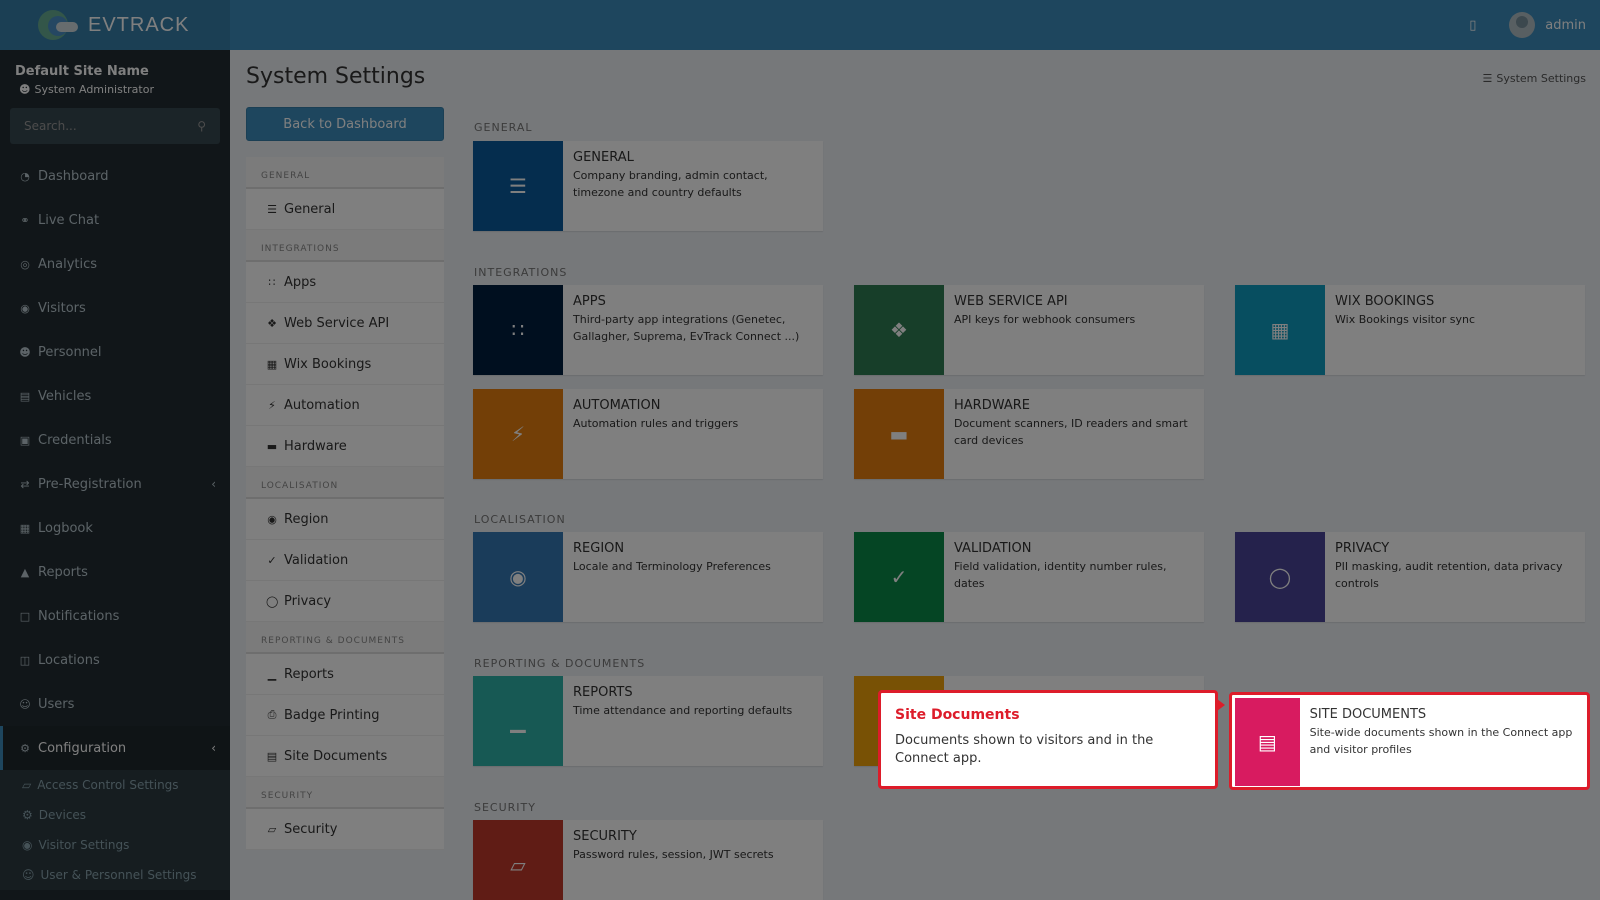 This screenshot has width=1600, height=900. I want to click on card-title: SITE DOCUMENTS, so click(1368, 714).